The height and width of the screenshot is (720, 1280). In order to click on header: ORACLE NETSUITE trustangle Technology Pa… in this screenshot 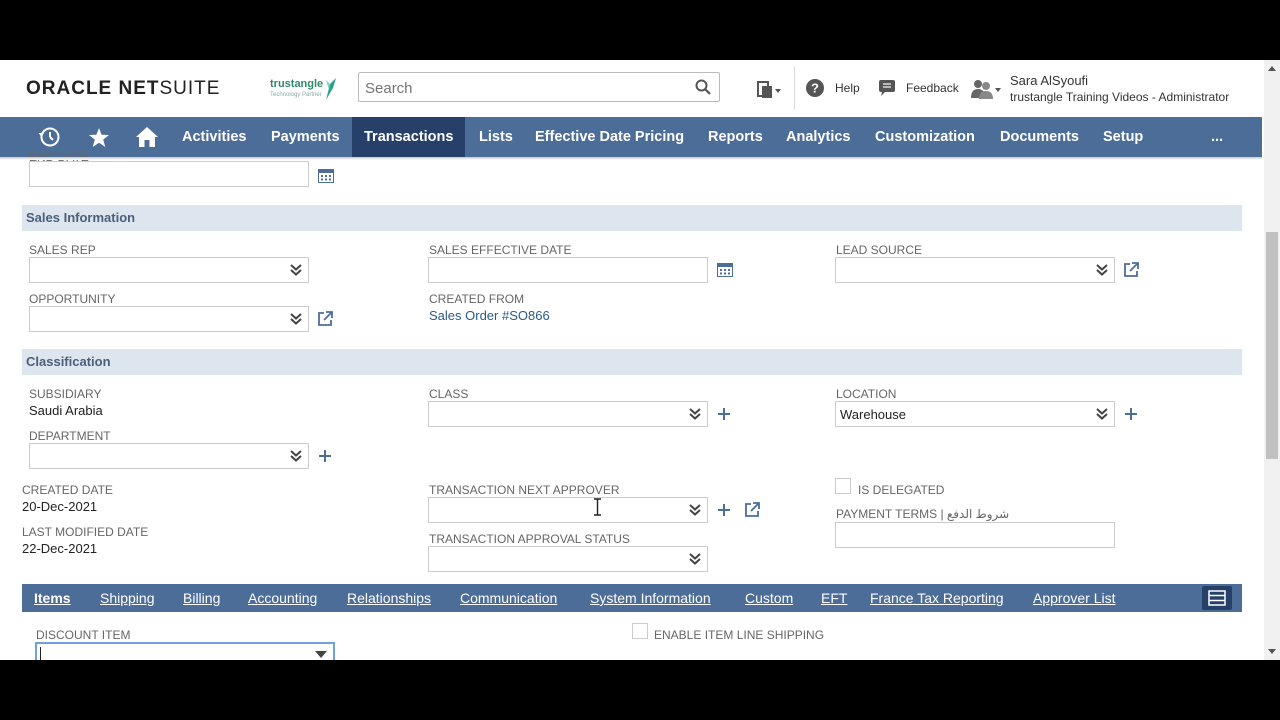, I will do `click(632, 88)`.